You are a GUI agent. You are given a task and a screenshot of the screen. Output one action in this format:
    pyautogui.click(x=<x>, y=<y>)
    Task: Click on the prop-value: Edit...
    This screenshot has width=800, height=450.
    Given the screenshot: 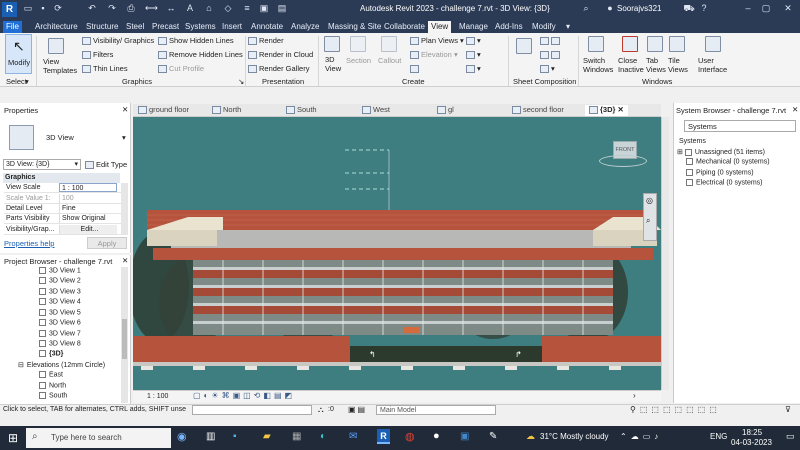 What is the action you would take?
    pyautogui.click(x=88, y=229)
    